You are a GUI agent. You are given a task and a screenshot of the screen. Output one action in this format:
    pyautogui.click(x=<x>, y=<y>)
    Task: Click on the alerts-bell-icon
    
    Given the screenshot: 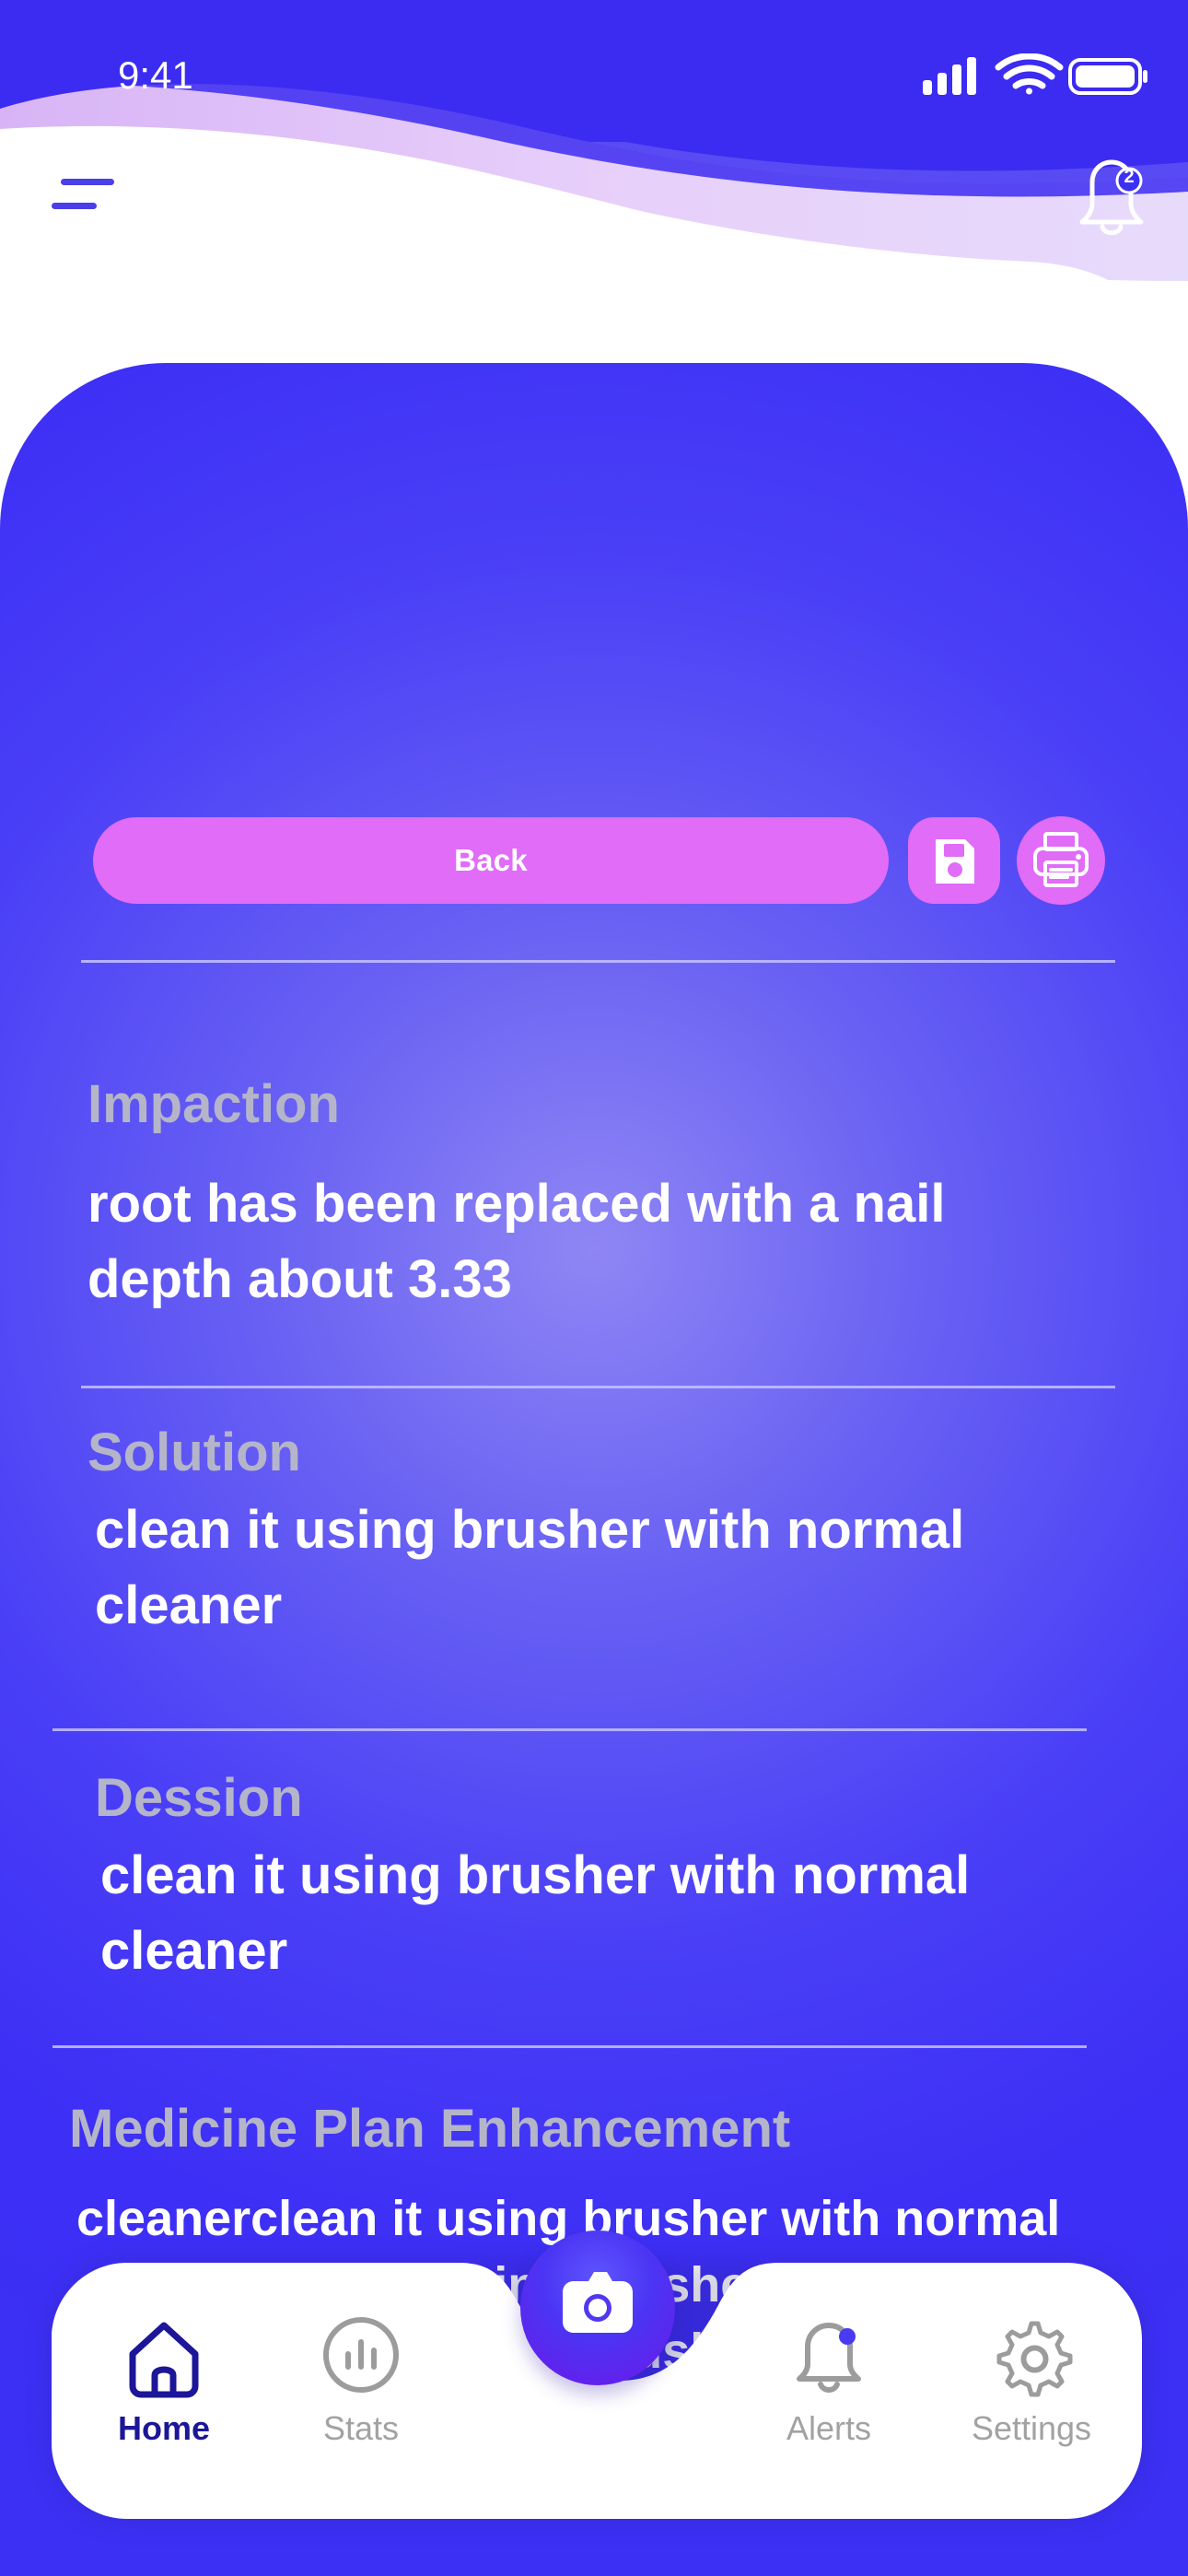 What is the action you would take?
    pyautogui.click(x=829, y=2358)
    